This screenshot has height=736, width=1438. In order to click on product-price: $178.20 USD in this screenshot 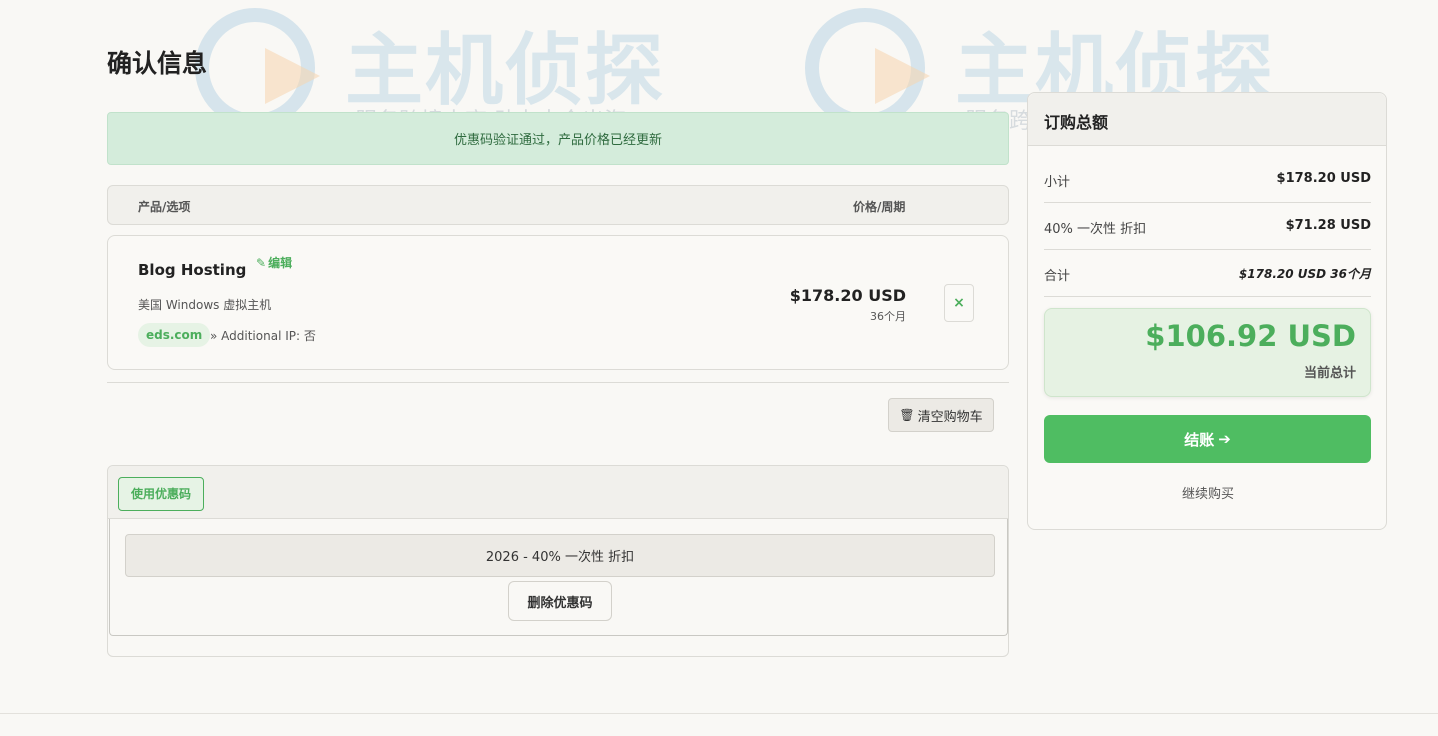, I will do `click(847, 295)`.